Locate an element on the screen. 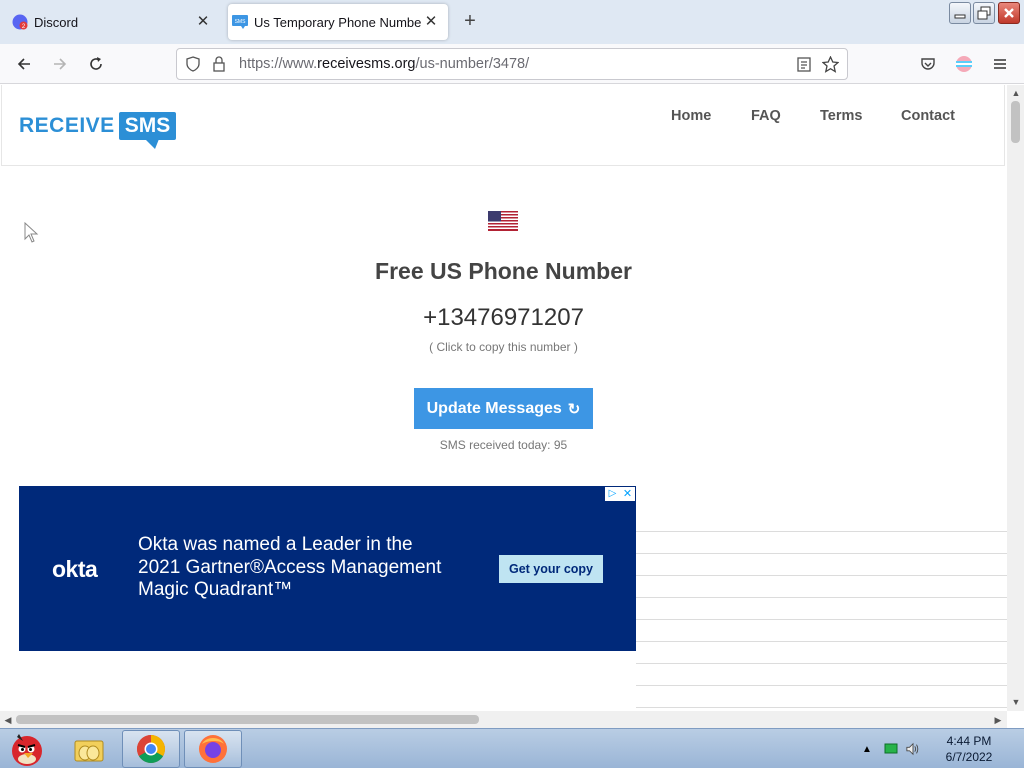  minimize-button is located at coordinates (960, 13).